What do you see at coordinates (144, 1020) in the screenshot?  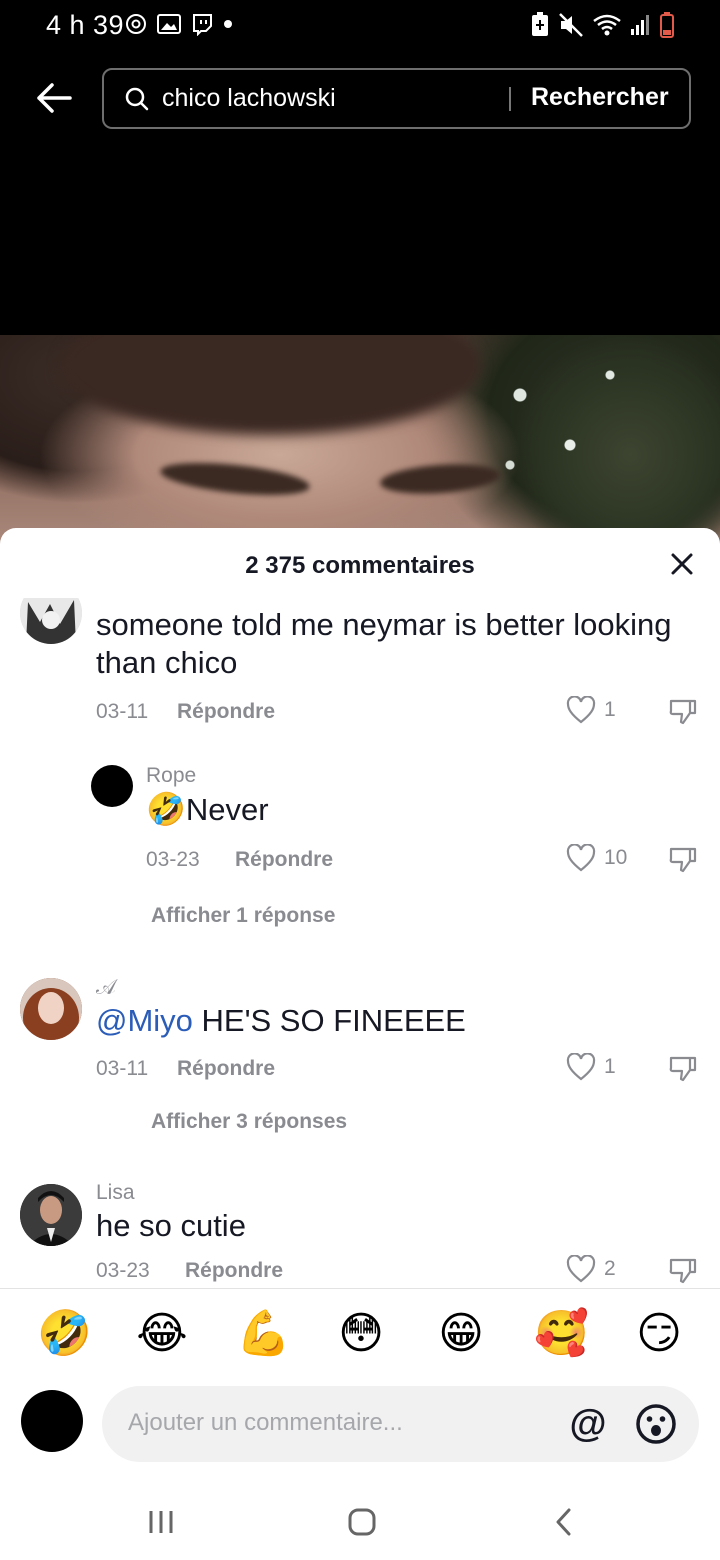 I see `mention-link: @Miyo` at bounding box center [144, 1020].